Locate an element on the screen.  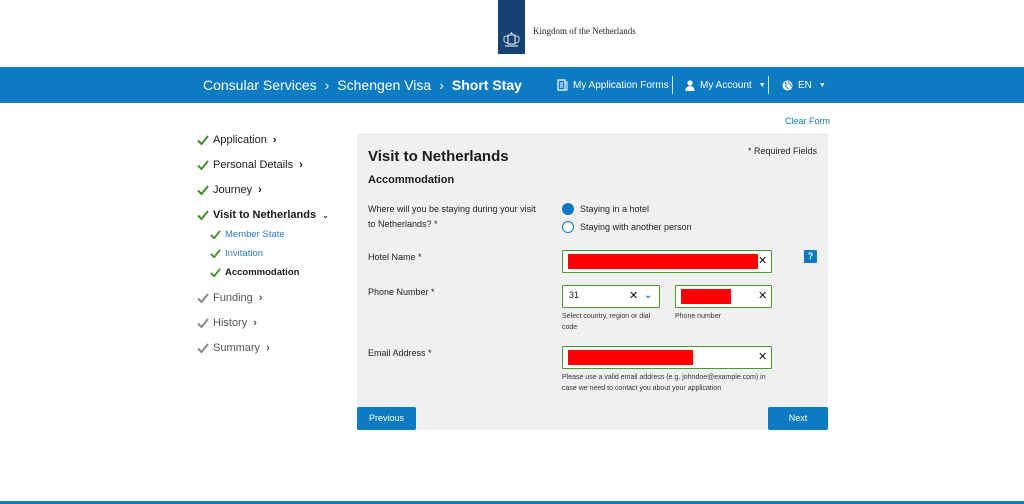
breadcrumb-short-stay: Short Stay is located at coordinates (486, 85).